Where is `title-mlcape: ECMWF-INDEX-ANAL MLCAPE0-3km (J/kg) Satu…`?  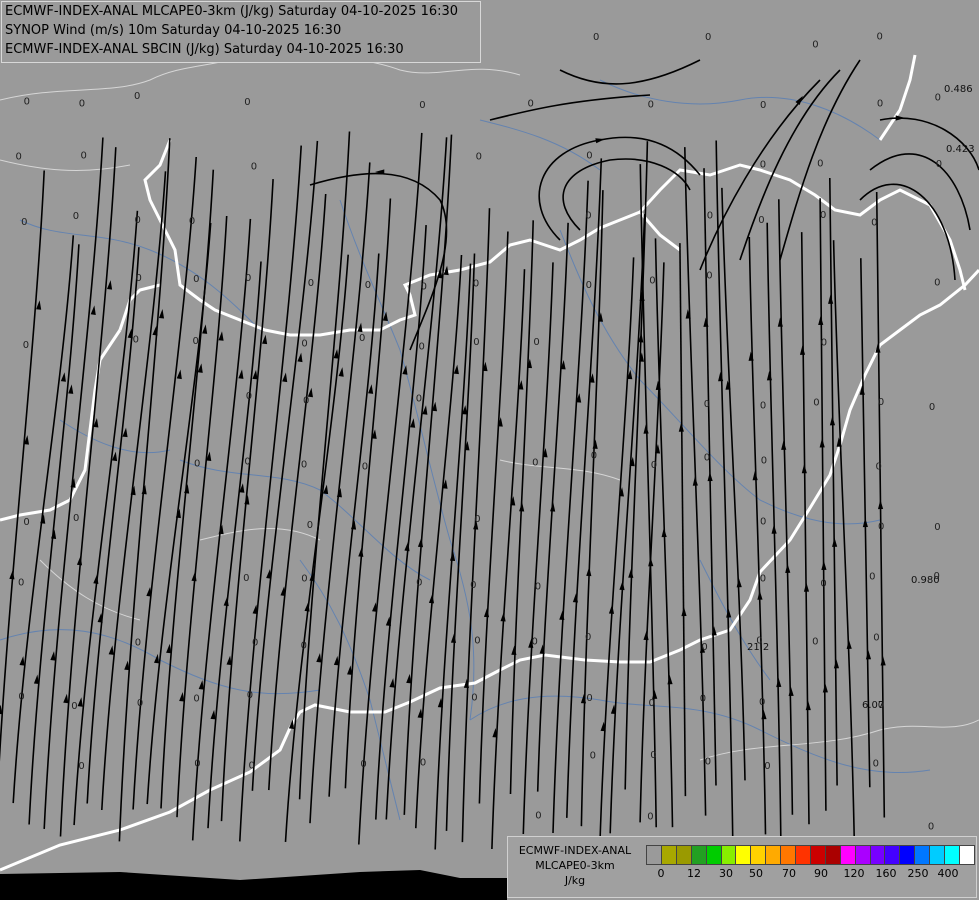 title-mlcape: ECMWF-INDEX-ANAL MLCAPE0-3km (J/kg) Satu… is located at coordinates (232, 11).